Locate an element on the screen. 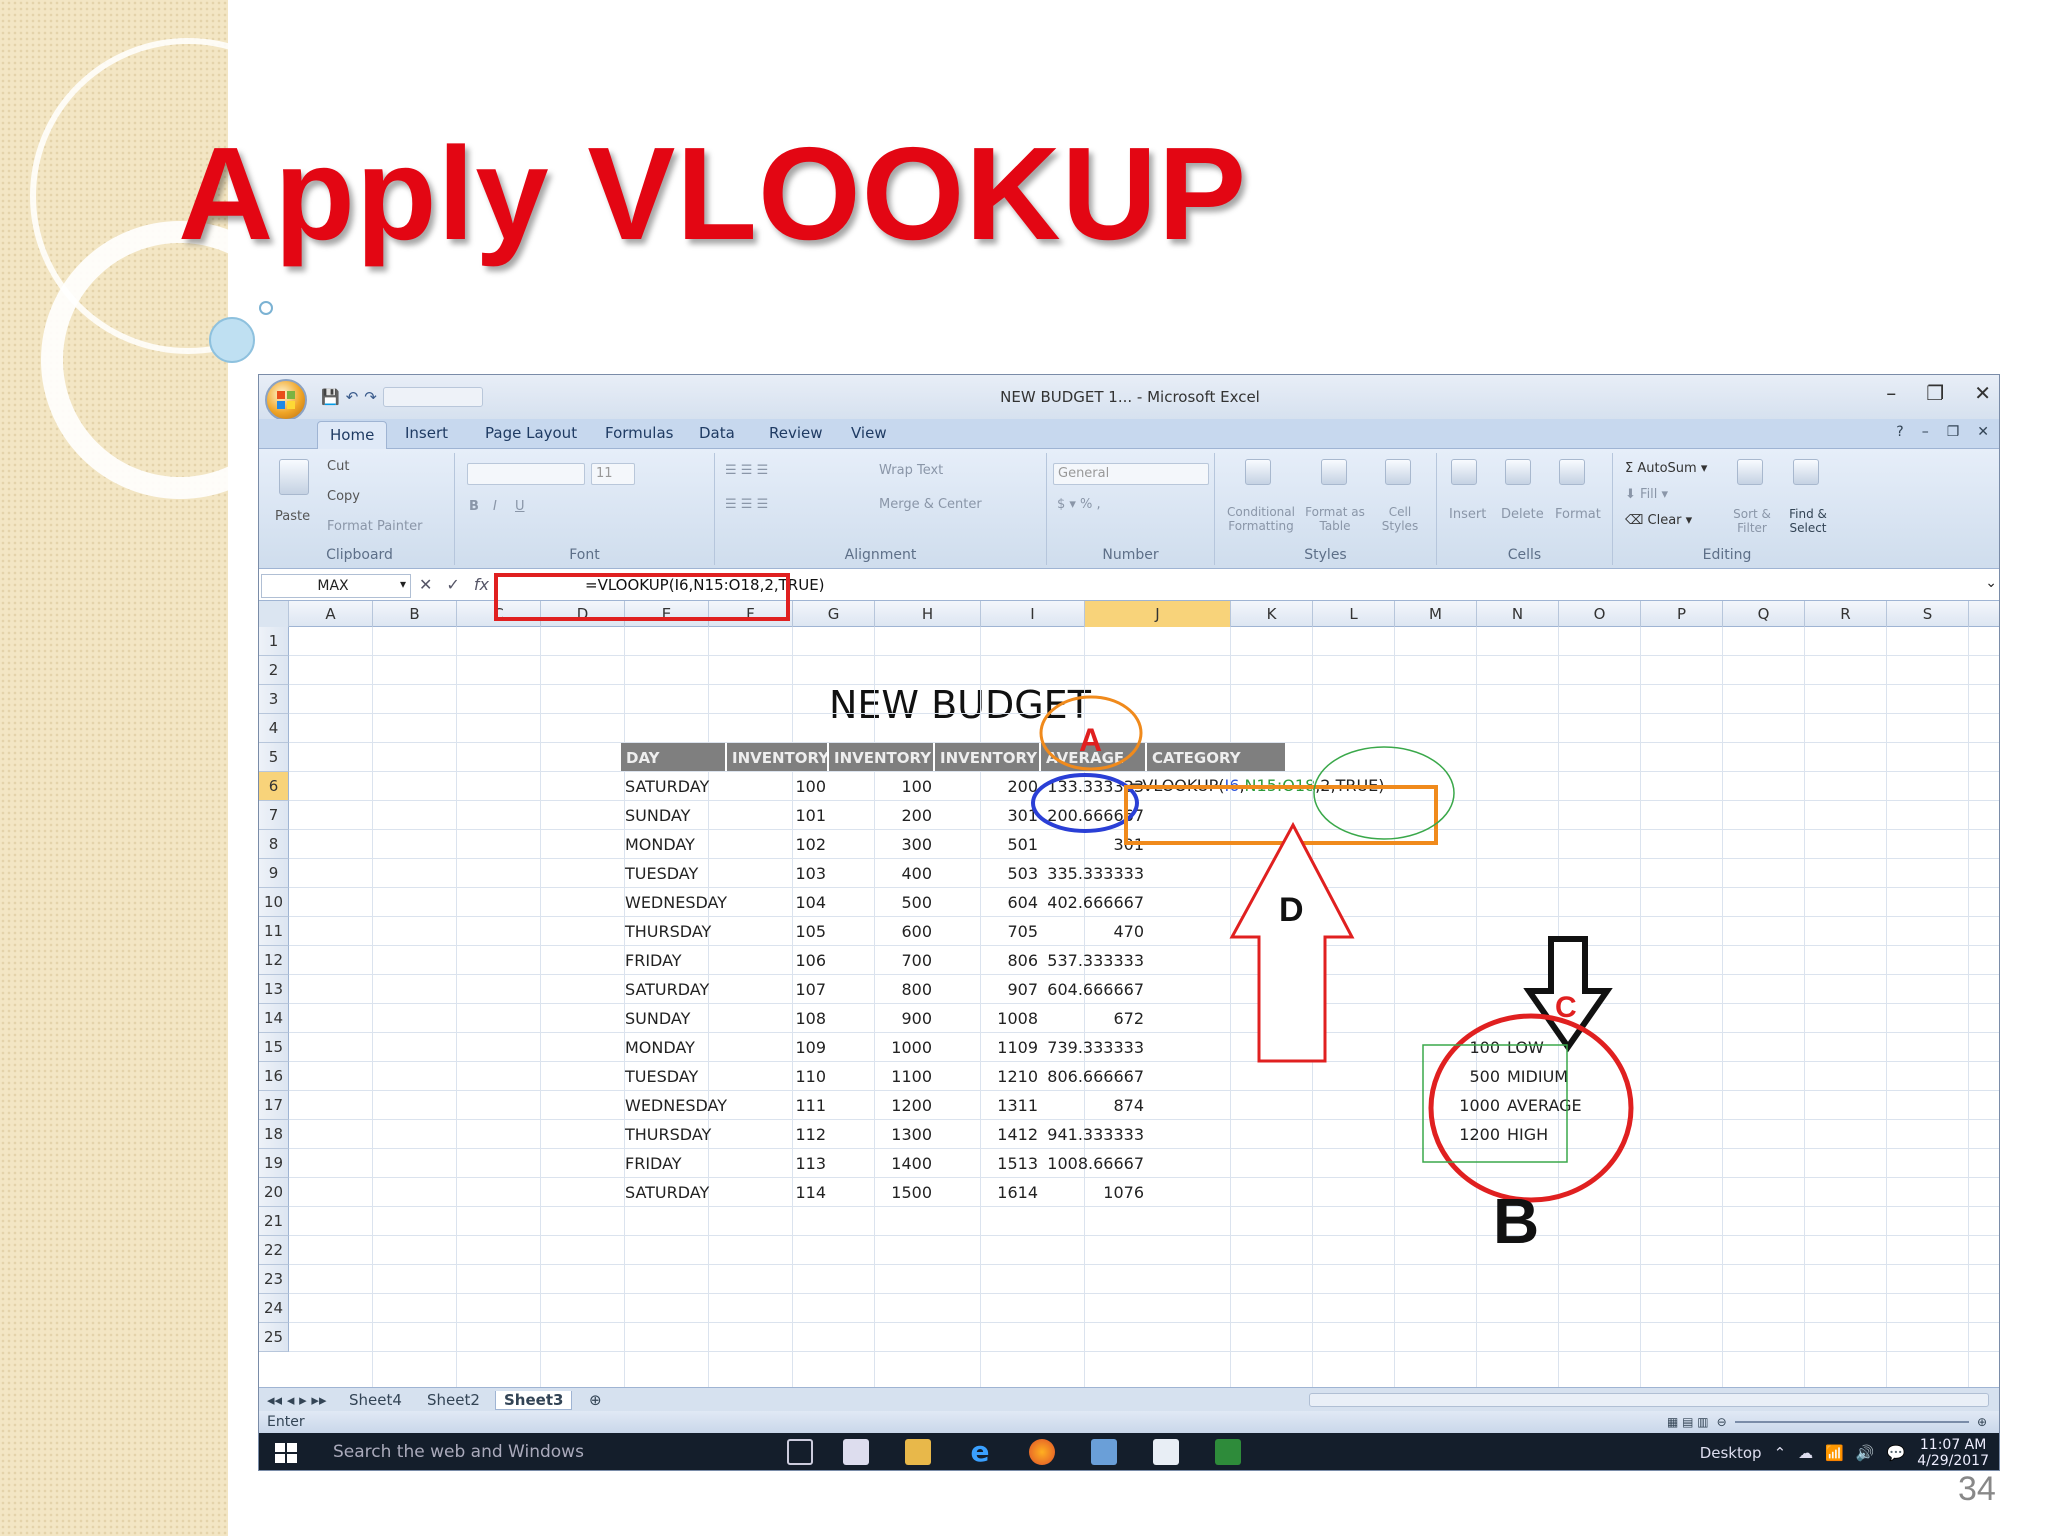 Image resolution: width=2048 pixels, height=1536 pixels. cell-styles-icon is located at coordinates (1398, 472).